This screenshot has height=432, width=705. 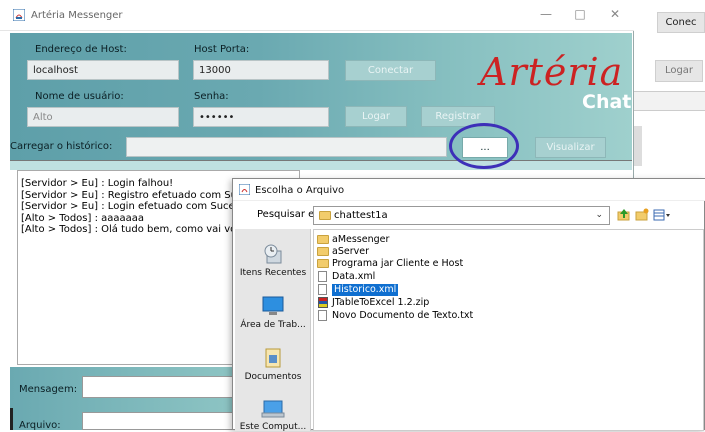 I want to click on window-edge, so click(x=5, y=230).